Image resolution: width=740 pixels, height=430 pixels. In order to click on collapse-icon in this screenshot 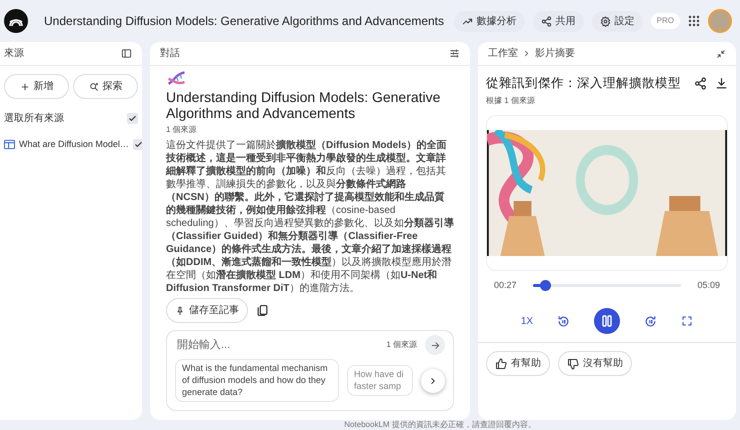, I will do `click(721, 53)`.